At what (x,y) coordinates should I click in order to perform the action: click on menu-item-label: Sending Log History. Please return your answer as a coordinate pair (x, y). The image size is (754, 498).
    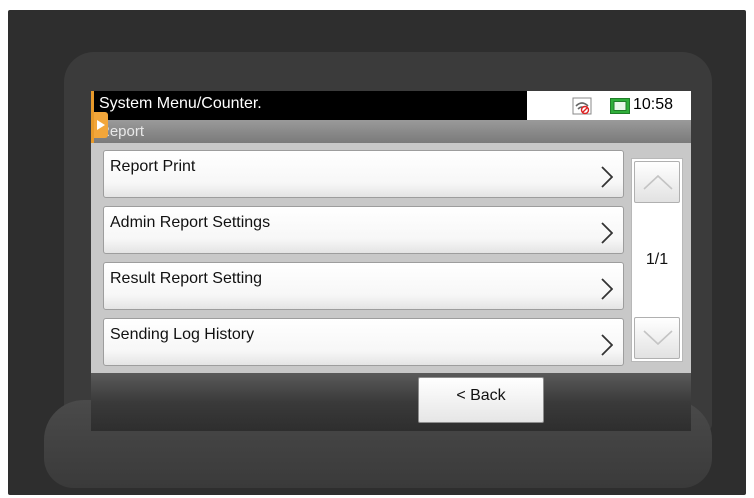
    Looking at the image, I should click on (182, 334).